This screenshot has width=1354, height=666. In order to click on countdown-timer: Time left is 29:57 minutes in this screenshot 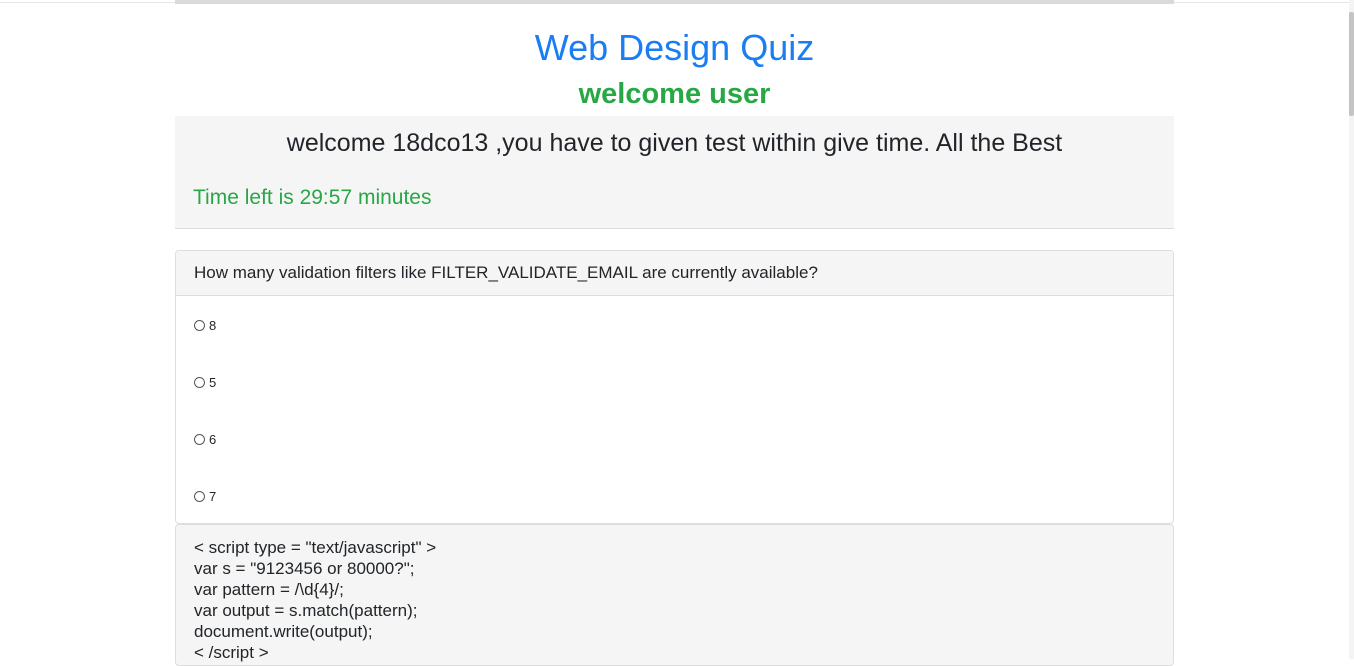, I will do `click(312, 197)`.